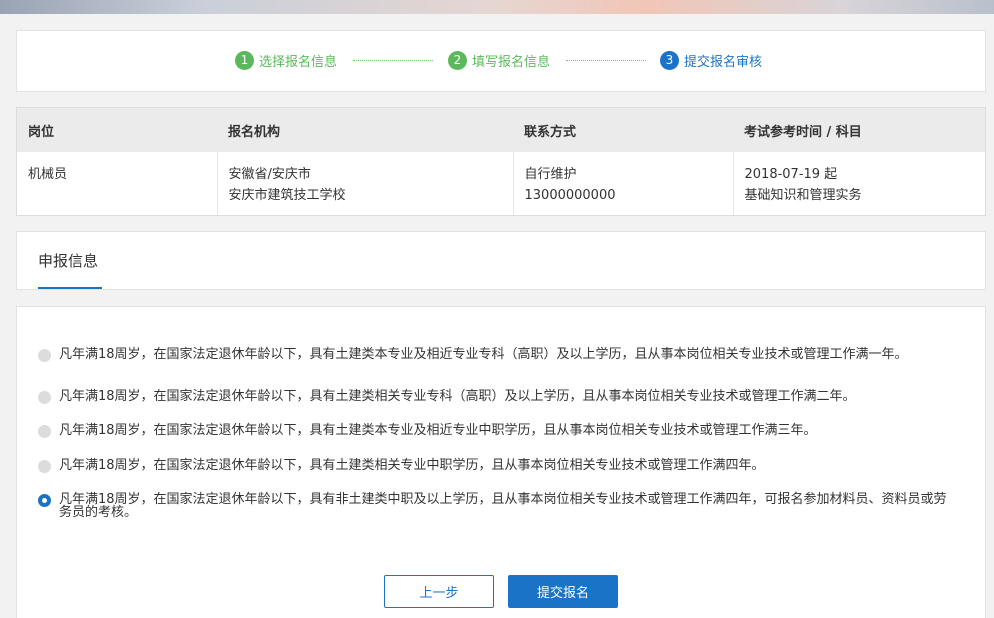  I want to click on table-header-row: 岗位 报名机构 联系方式 考试参考时间 / 科目, so click(501, 130).